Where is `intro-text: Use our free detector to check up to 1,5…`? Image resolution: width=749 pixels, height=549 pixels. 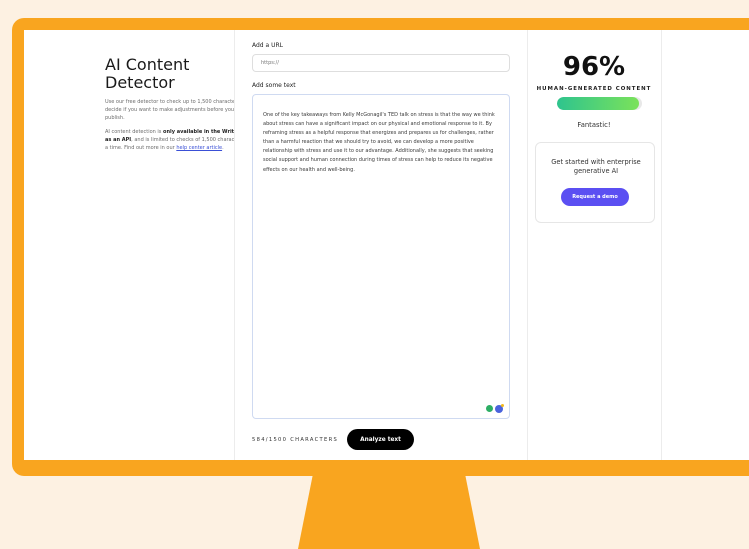 intro-text: Use our free detector to check up to 1,5… is located at coordinates (179, 110).